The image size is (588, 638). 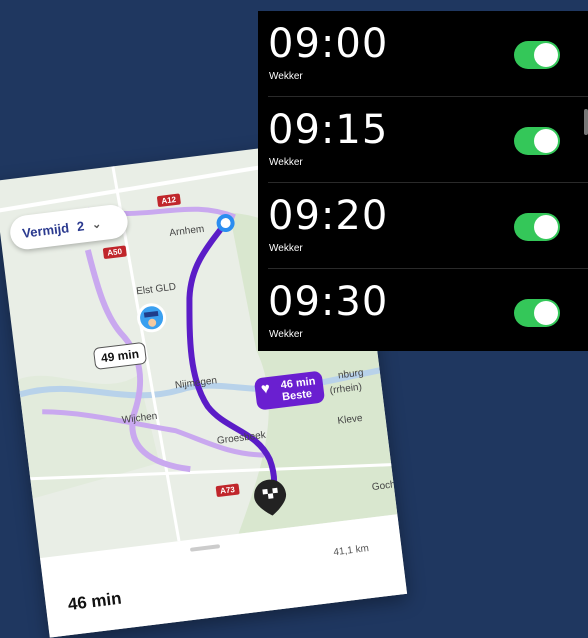 I want to click on avoid-label: Vermijd, so click(x=45, y=230).